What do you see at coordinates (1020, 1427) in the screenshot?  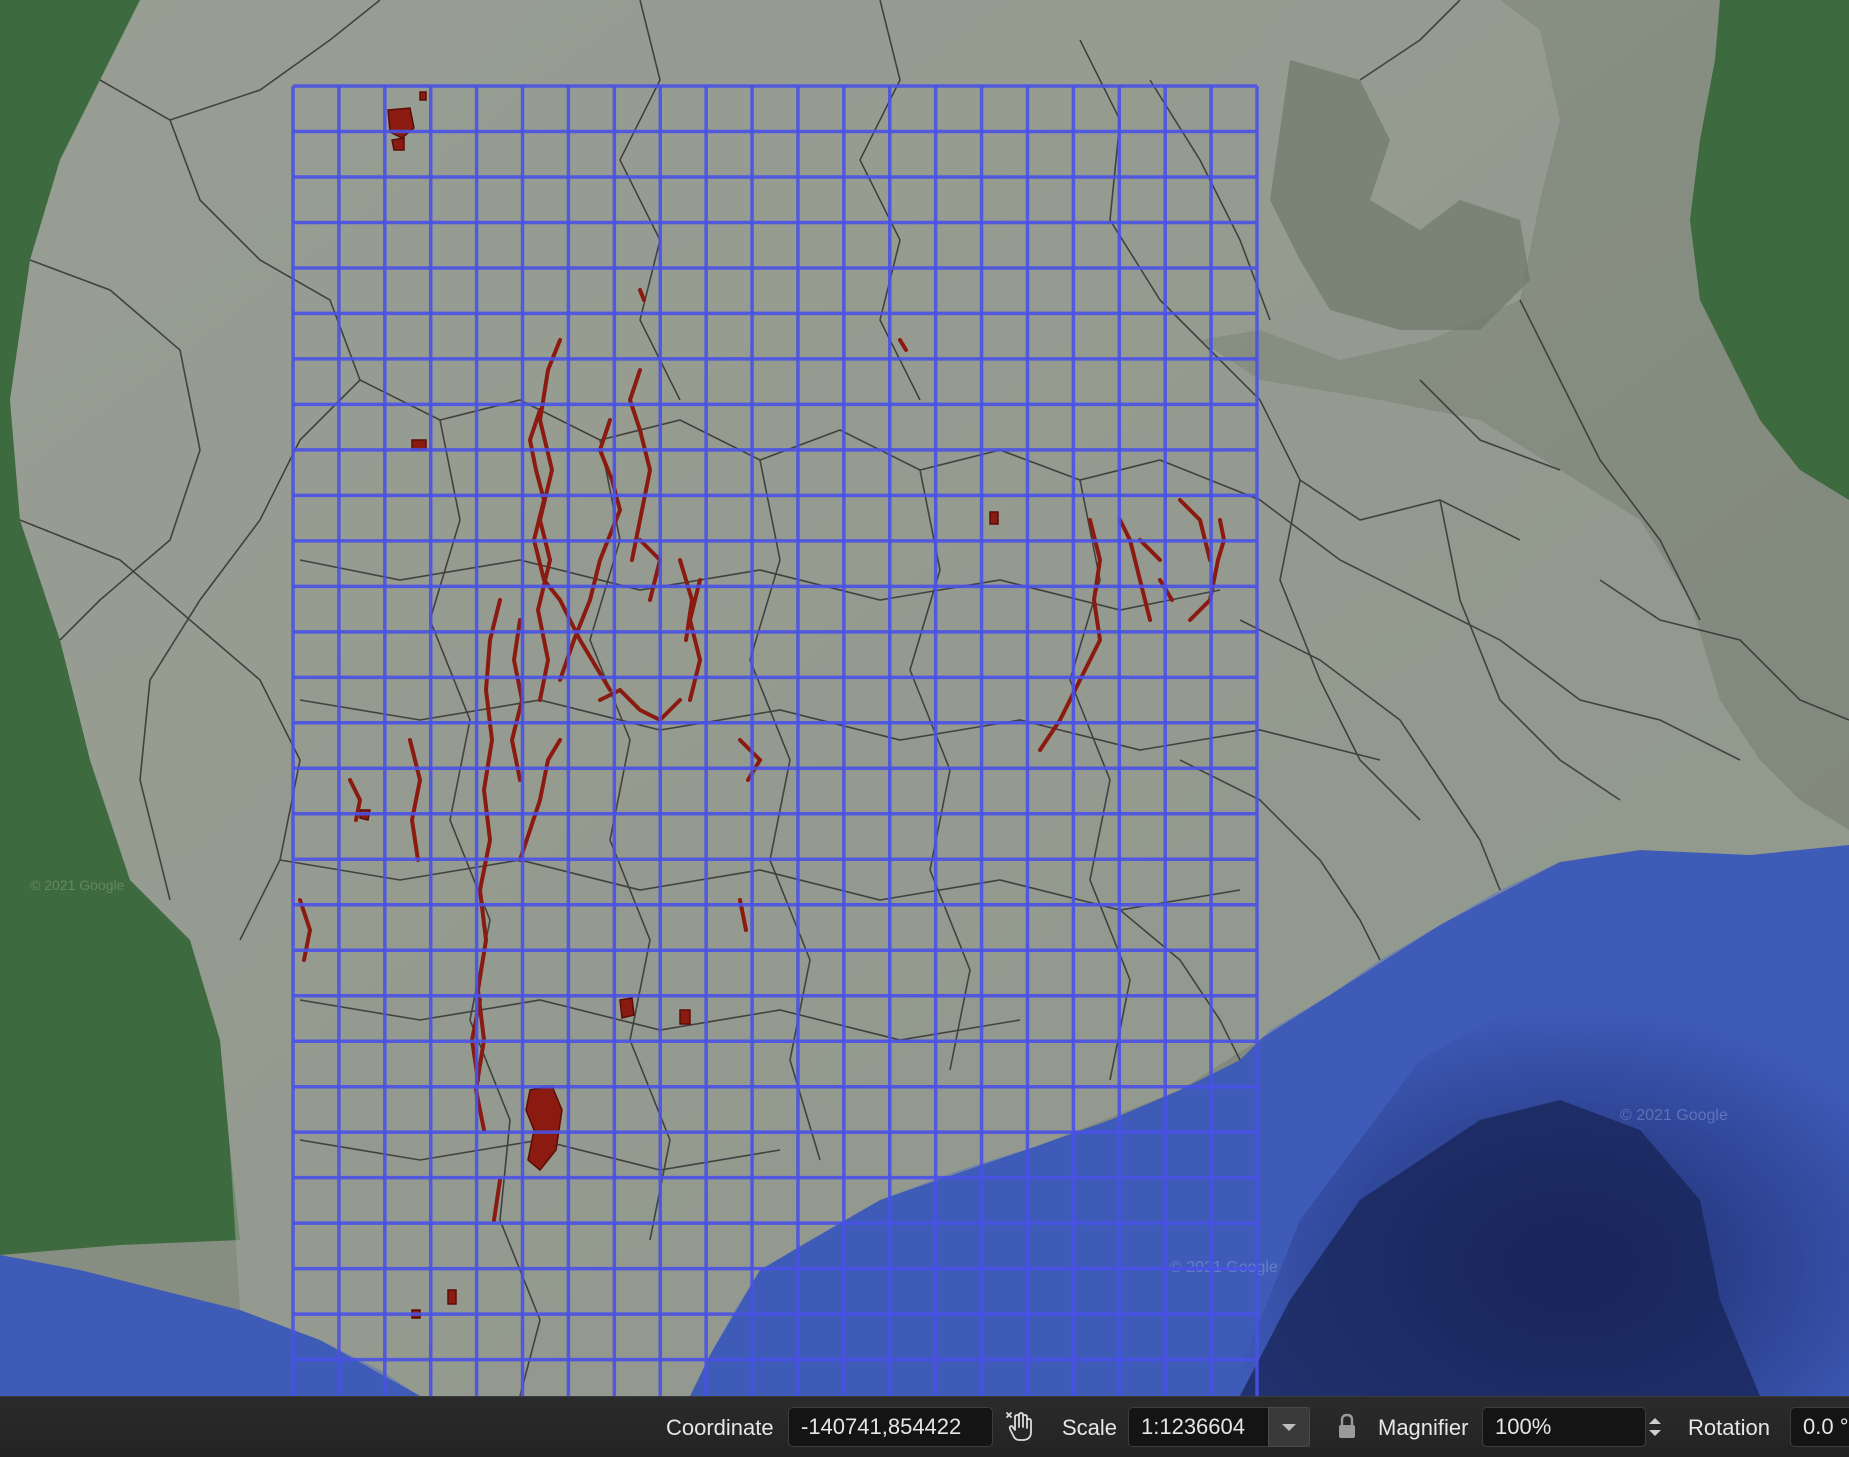 I see `pan-hand-icon` at bounding box center [1020, 1427].